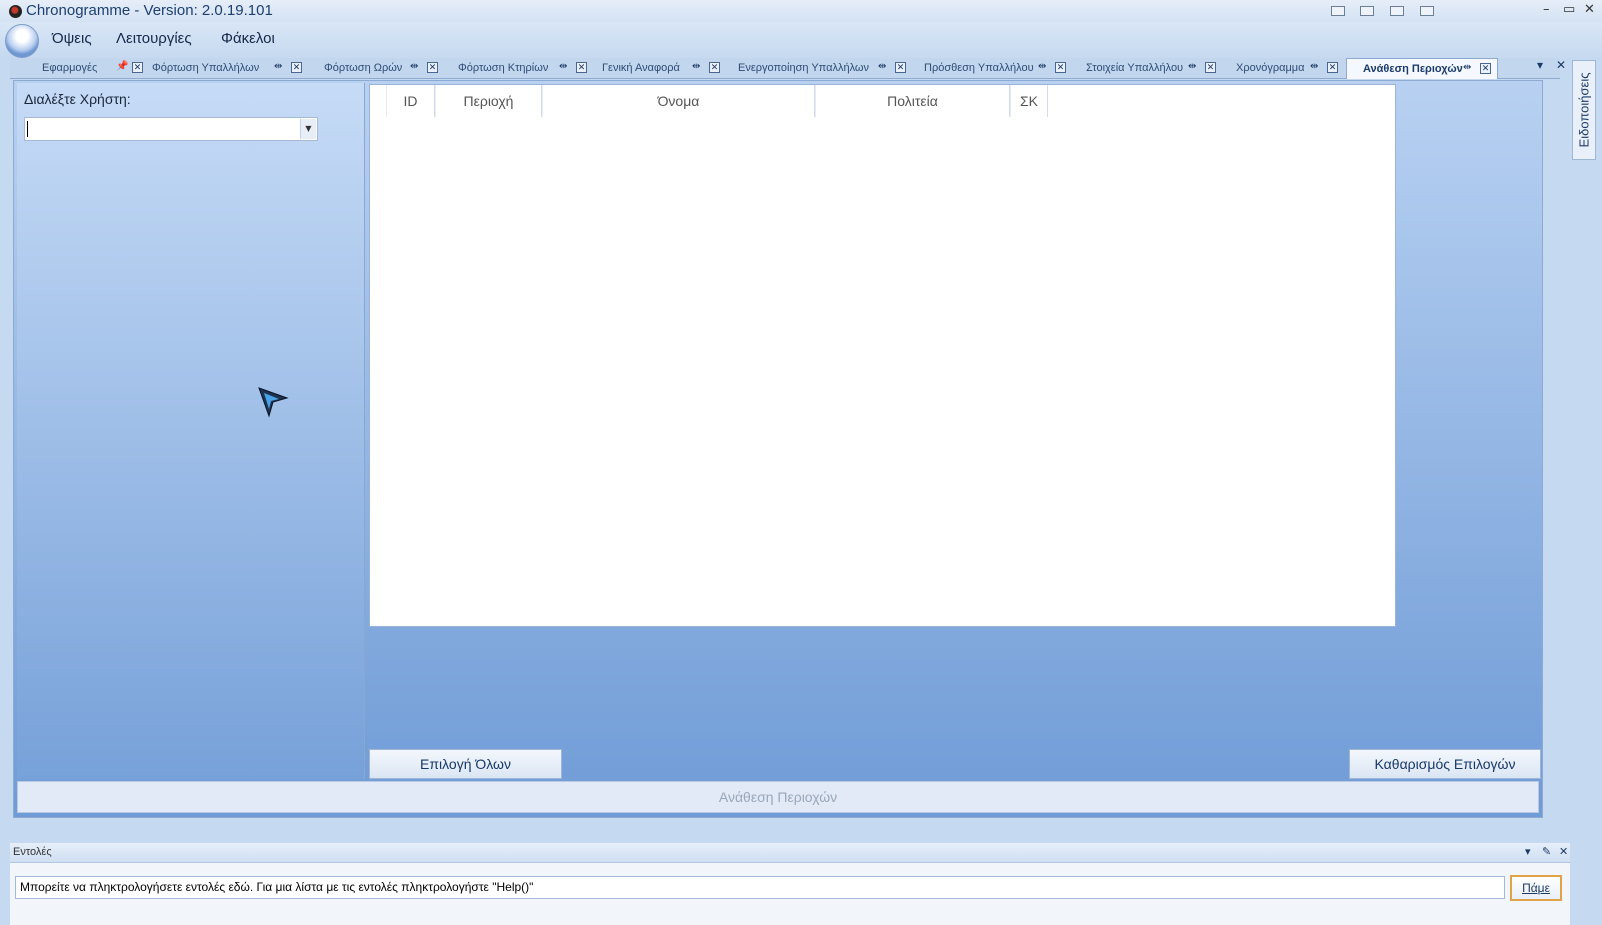 This screenshot has width=1602, height=925. Describe the element at coordinates (308, 129) in the screenshot. I see `chevron-down-icon: ▼` at that location.